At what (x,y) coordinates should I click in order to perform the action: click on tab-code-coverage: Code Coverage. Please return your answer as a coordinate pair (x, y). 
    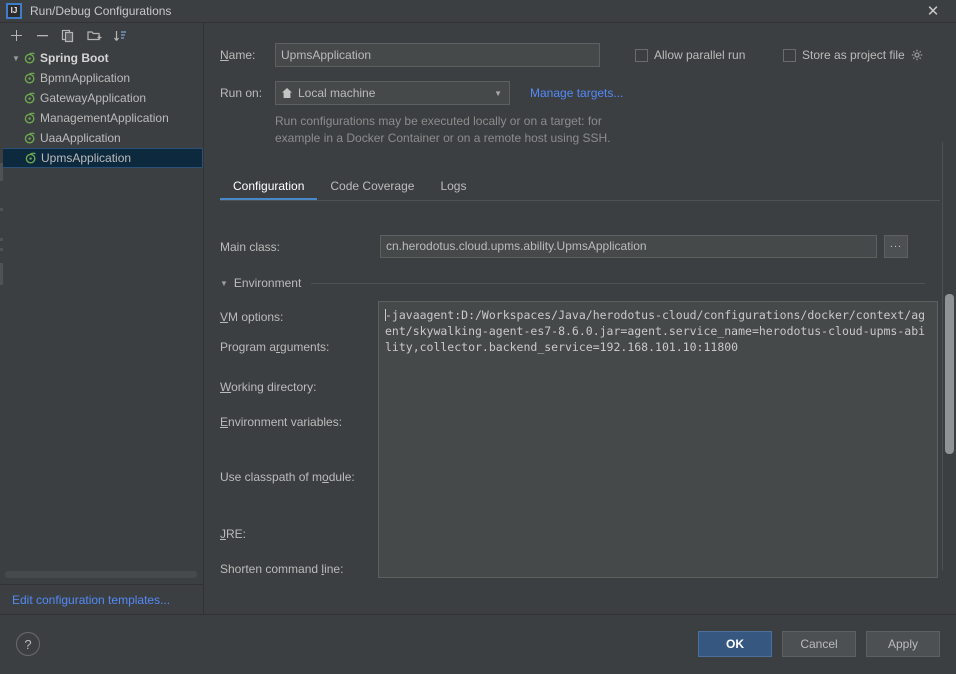
    Looking at the image, I should click on (372, 186).